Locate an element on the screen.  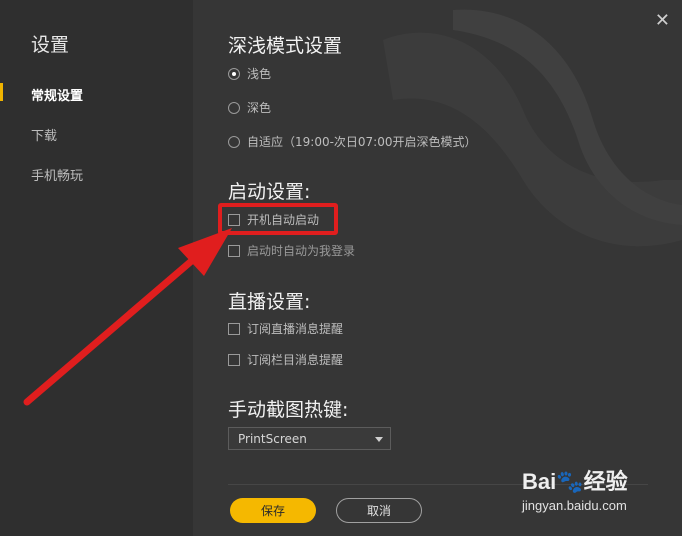
watermark: Bai🐾经验 jingyan.baidu.com is located at coordinates (575, 488).